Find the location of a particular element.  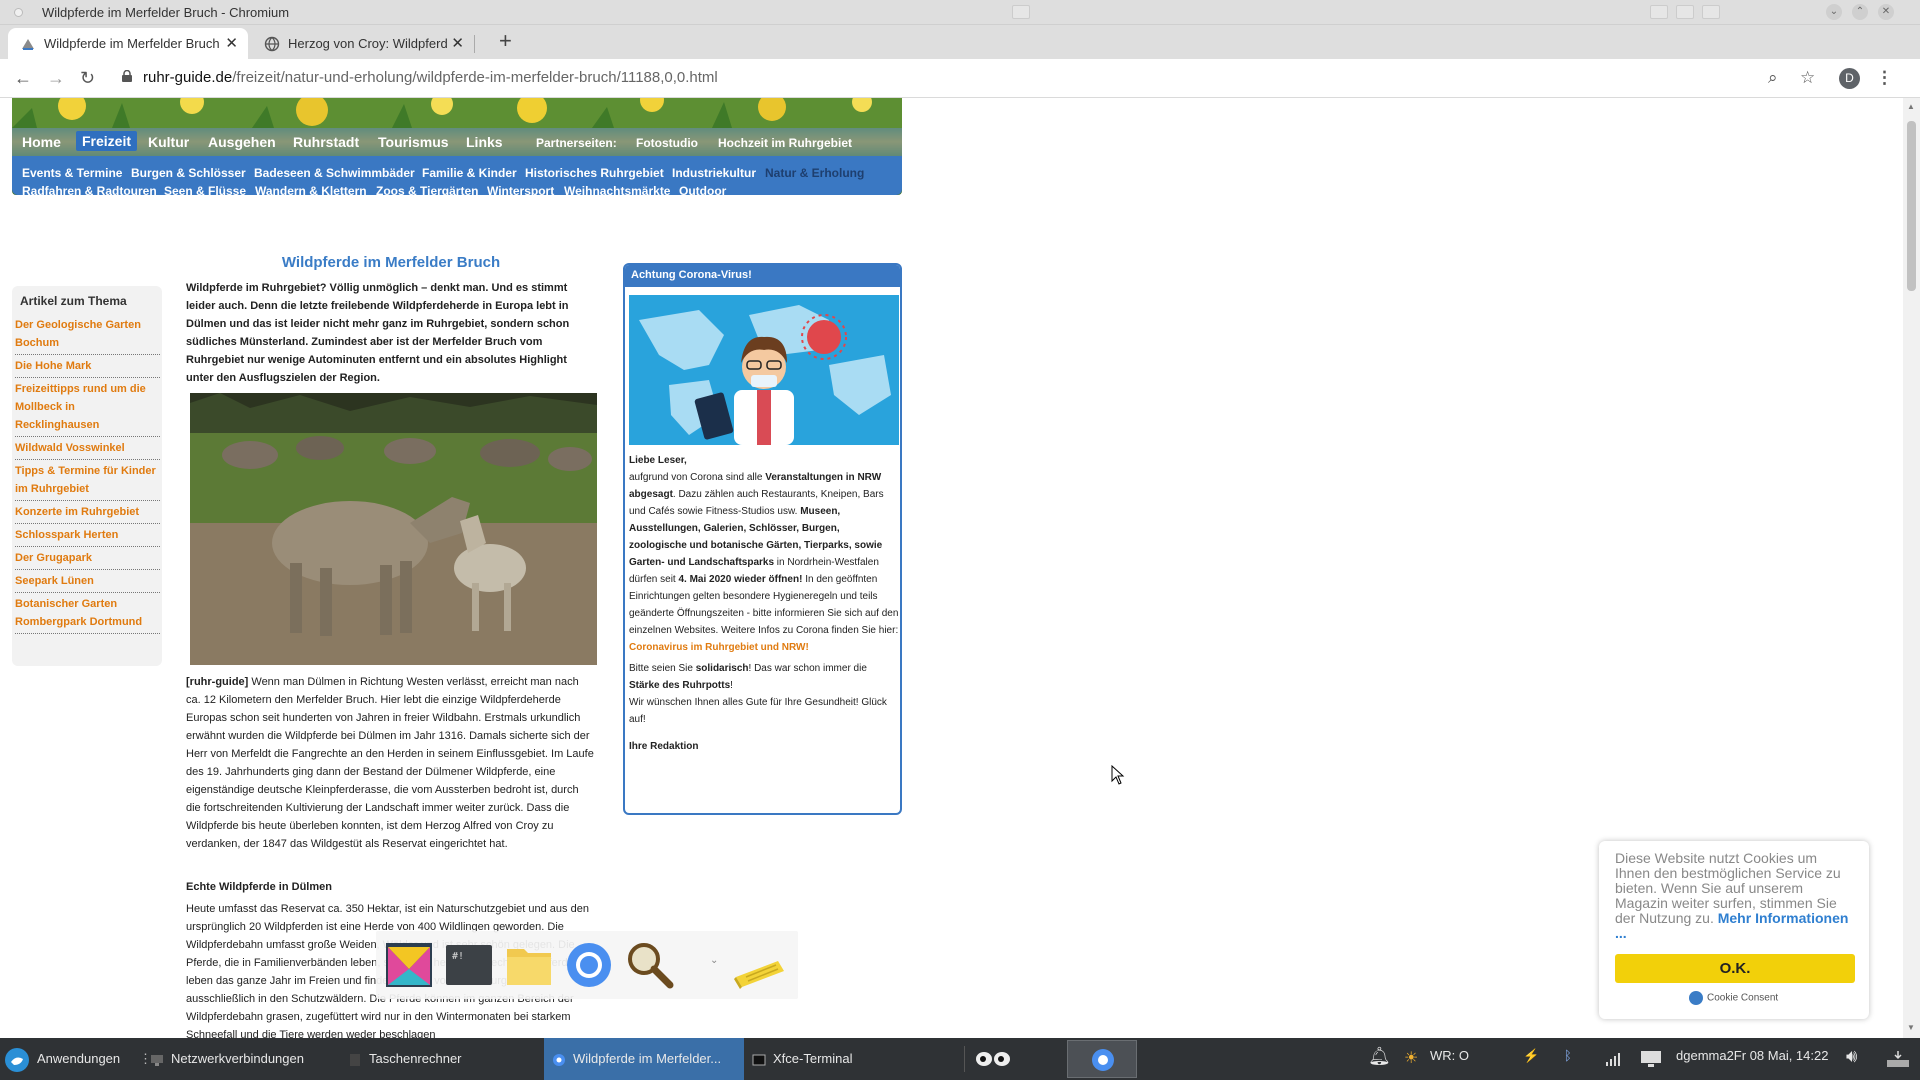

subnav-familie: Familie & Kinder is located at coordinates (469, 173).